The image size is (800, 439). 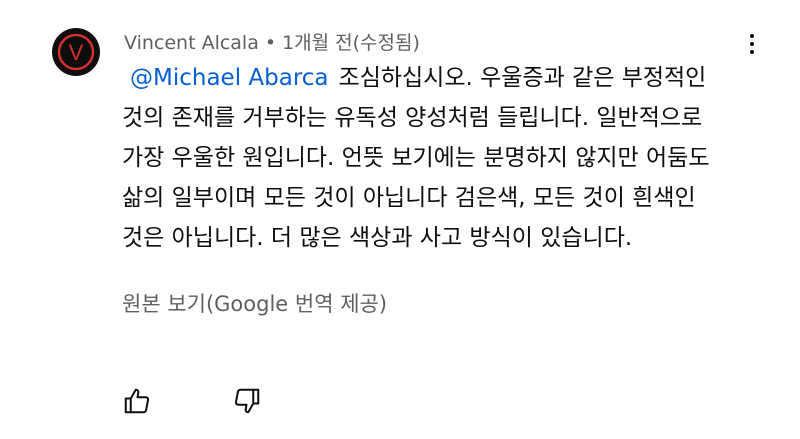 I want to click on dislike-button, so click(x=247, y=401).